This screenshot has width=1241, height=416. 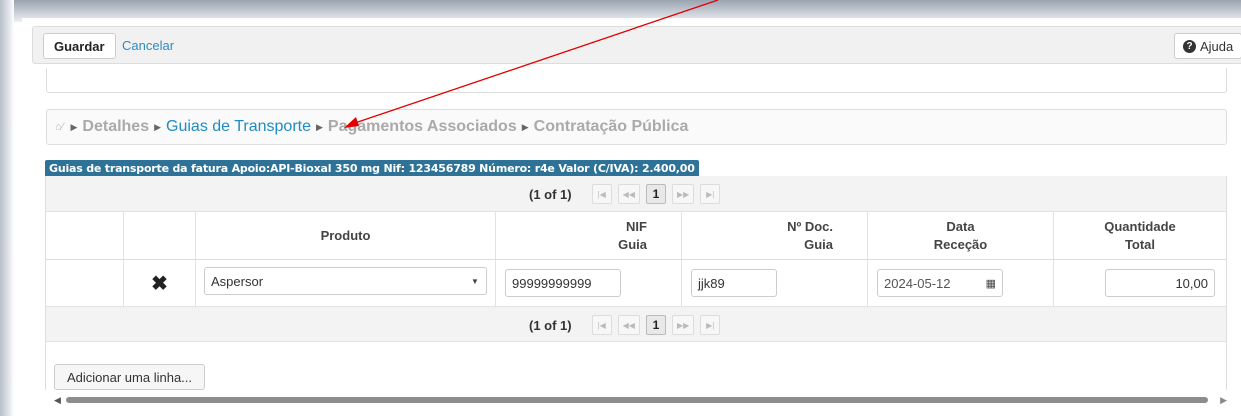 What do you see at coordinates (148, 45) in the screenshot?
I see `cancel-link: Cancelar` at bounding box center [148, 45].